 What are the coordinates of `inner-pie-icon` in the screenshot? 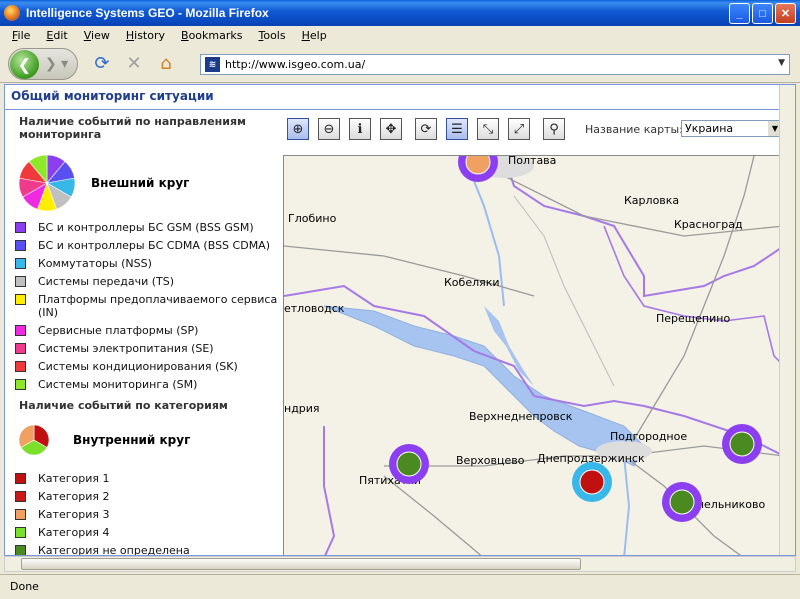 It's located at (34, 440).